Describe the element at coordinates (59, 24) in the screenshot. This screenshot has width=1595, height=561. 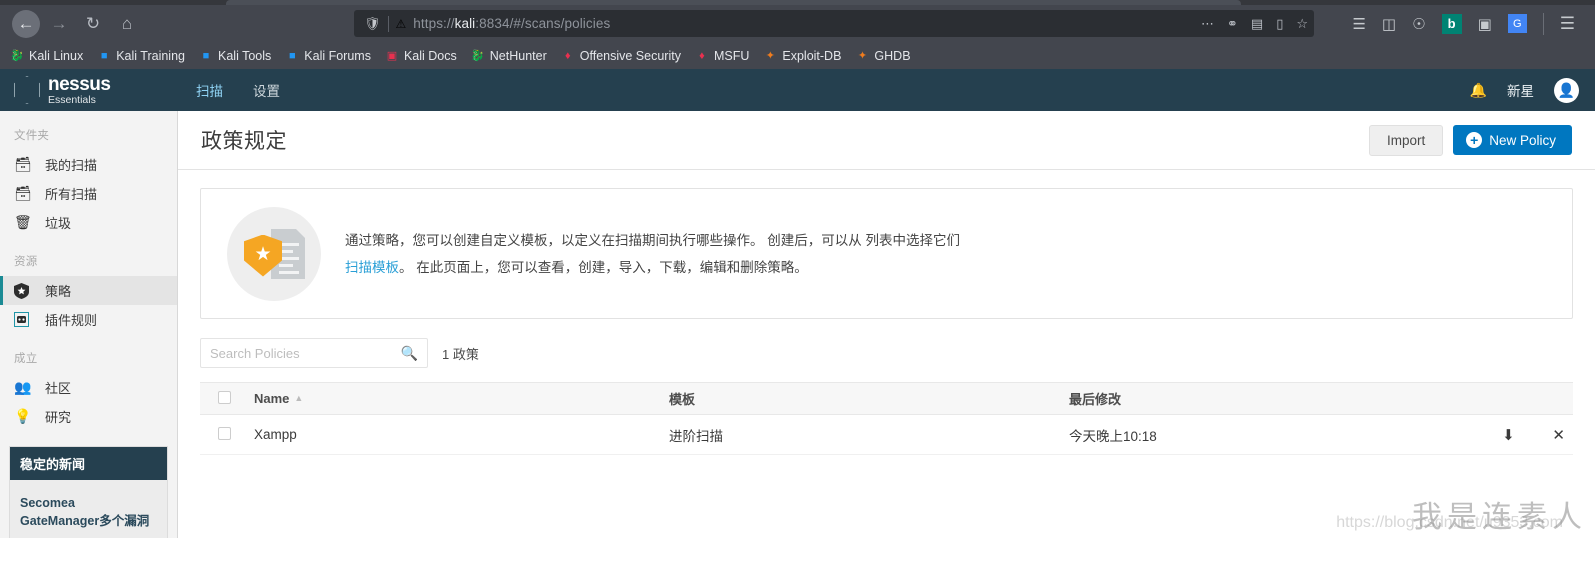
I see `forward-arrow-icon: →` at that location.